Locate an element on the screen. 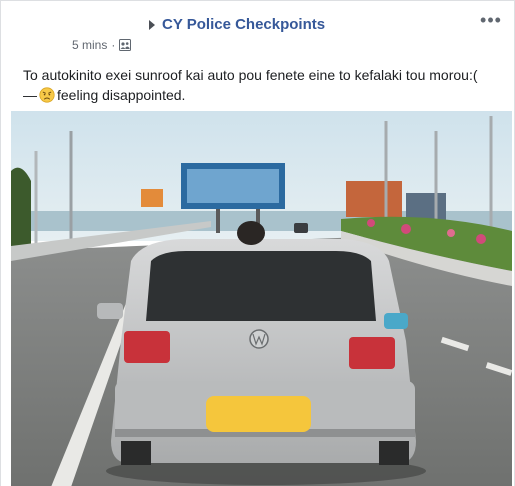 The image size is (515, 486). distant-car is located at coordinates (301, 228).